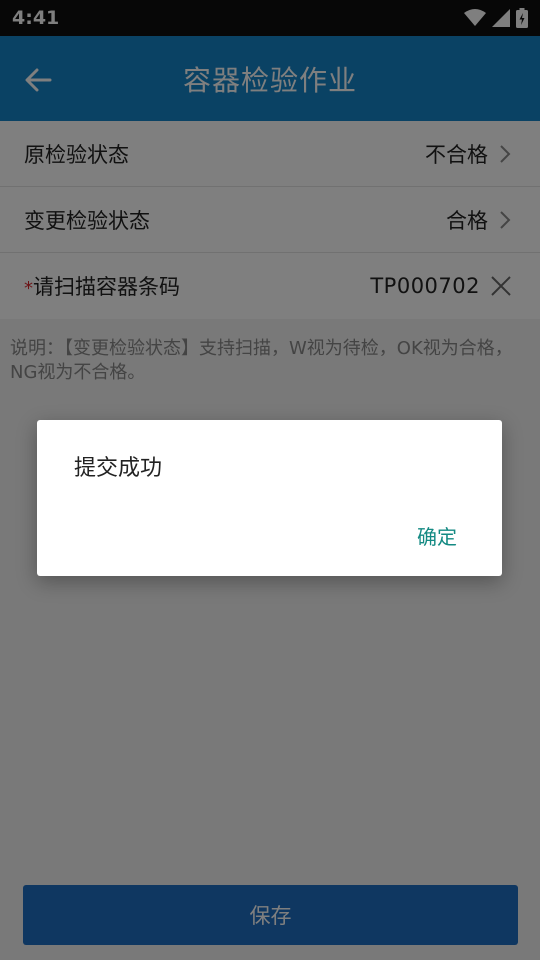 The height and width of the screenshot is (960, 540). Describe the element at coordinates (269, 498) in the screenshot. I see `success-dialog: 提交成功 确定` at that location.